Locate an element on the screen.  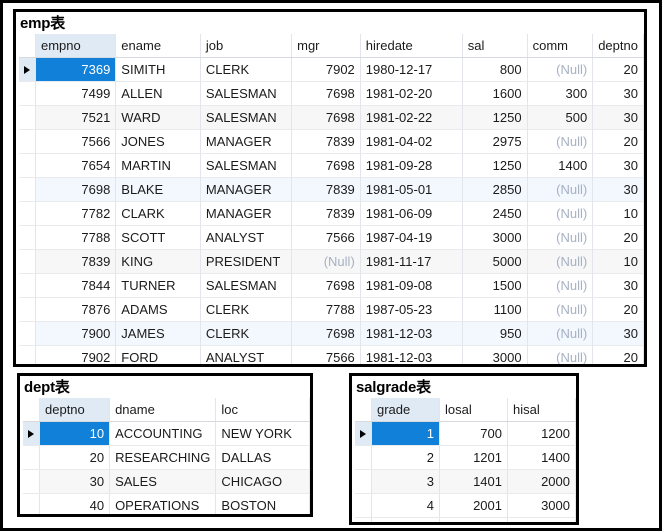
cell-hiredate: 1981-11-17 is located at coordinates (411, 261).